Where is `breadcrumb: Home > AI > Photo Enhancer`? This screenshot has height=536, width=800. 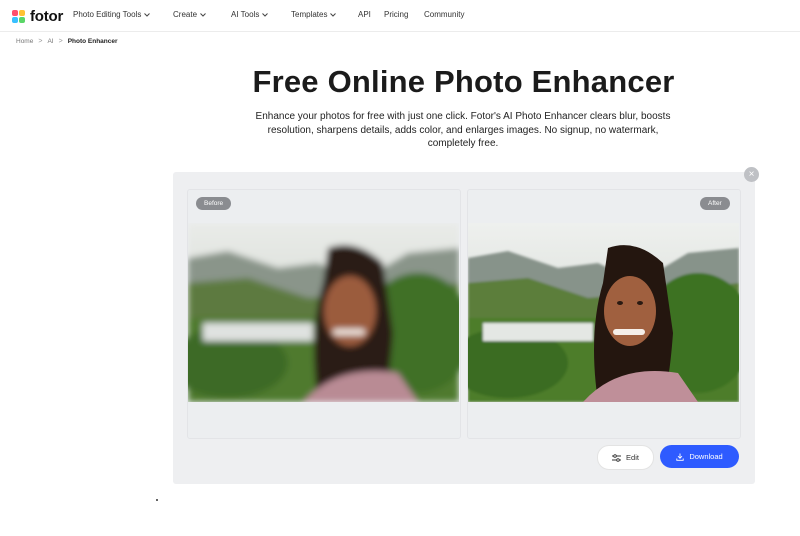
breadcrumb: Home > AI > Photo Enhancer is located at coordinates (67, 41).